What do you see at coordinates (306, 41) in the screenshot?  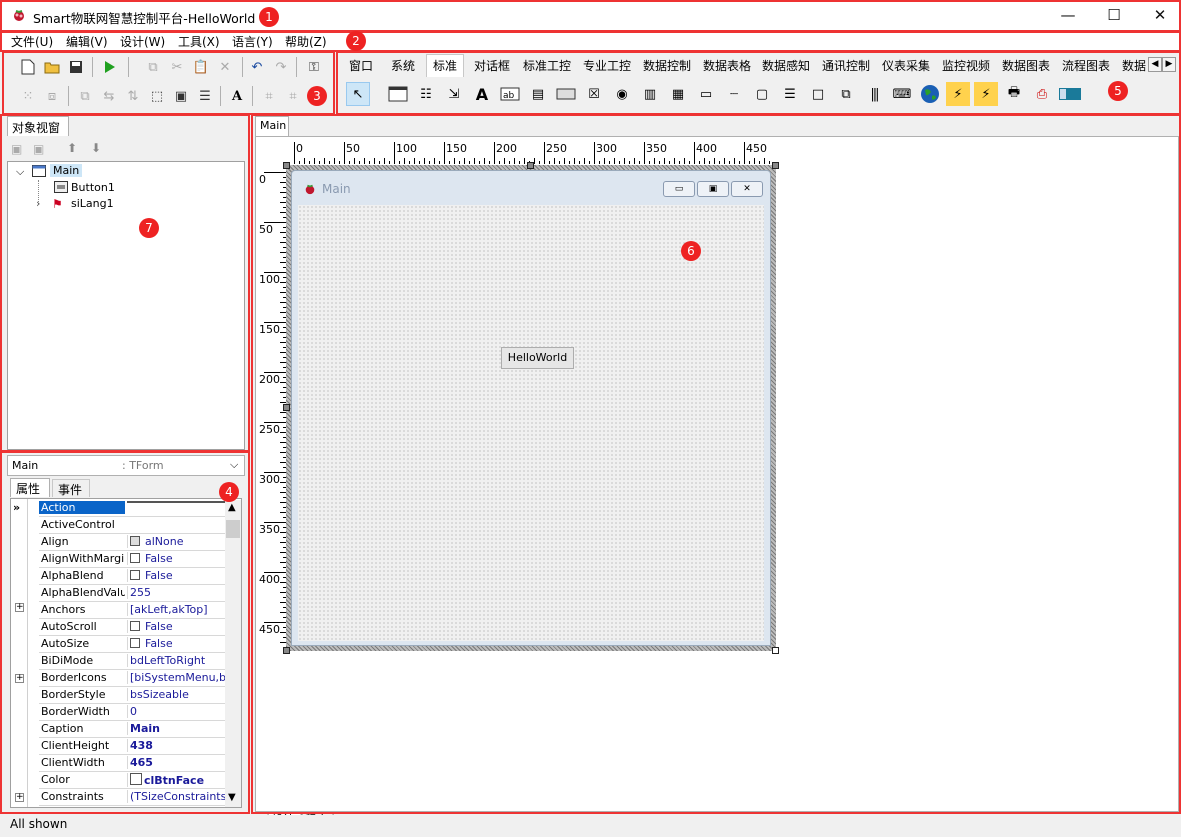 I see `menu-help: 帮助(Z)` at bounding box center [306, 41].